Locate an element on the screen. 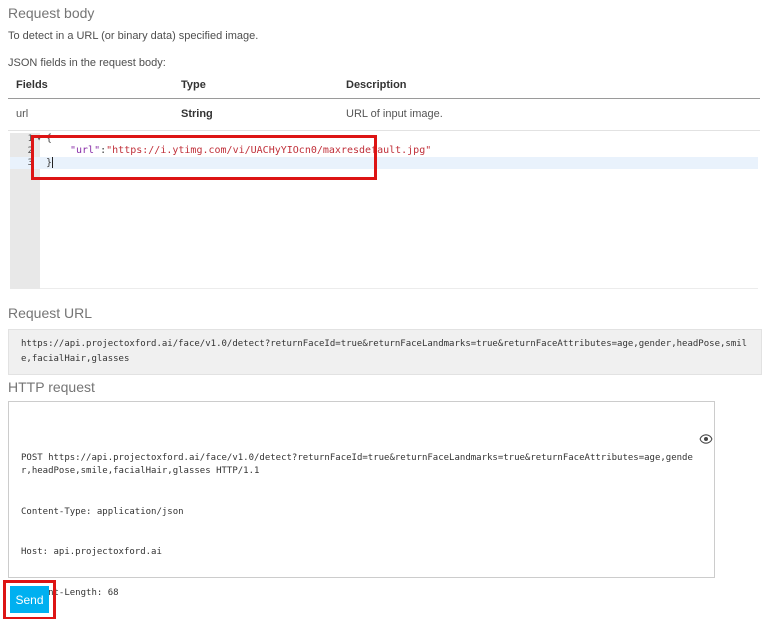 This screenshot has height=619, width=768. http-header-content-length: Content-Length: 68 is located at coordinates (70, 592).